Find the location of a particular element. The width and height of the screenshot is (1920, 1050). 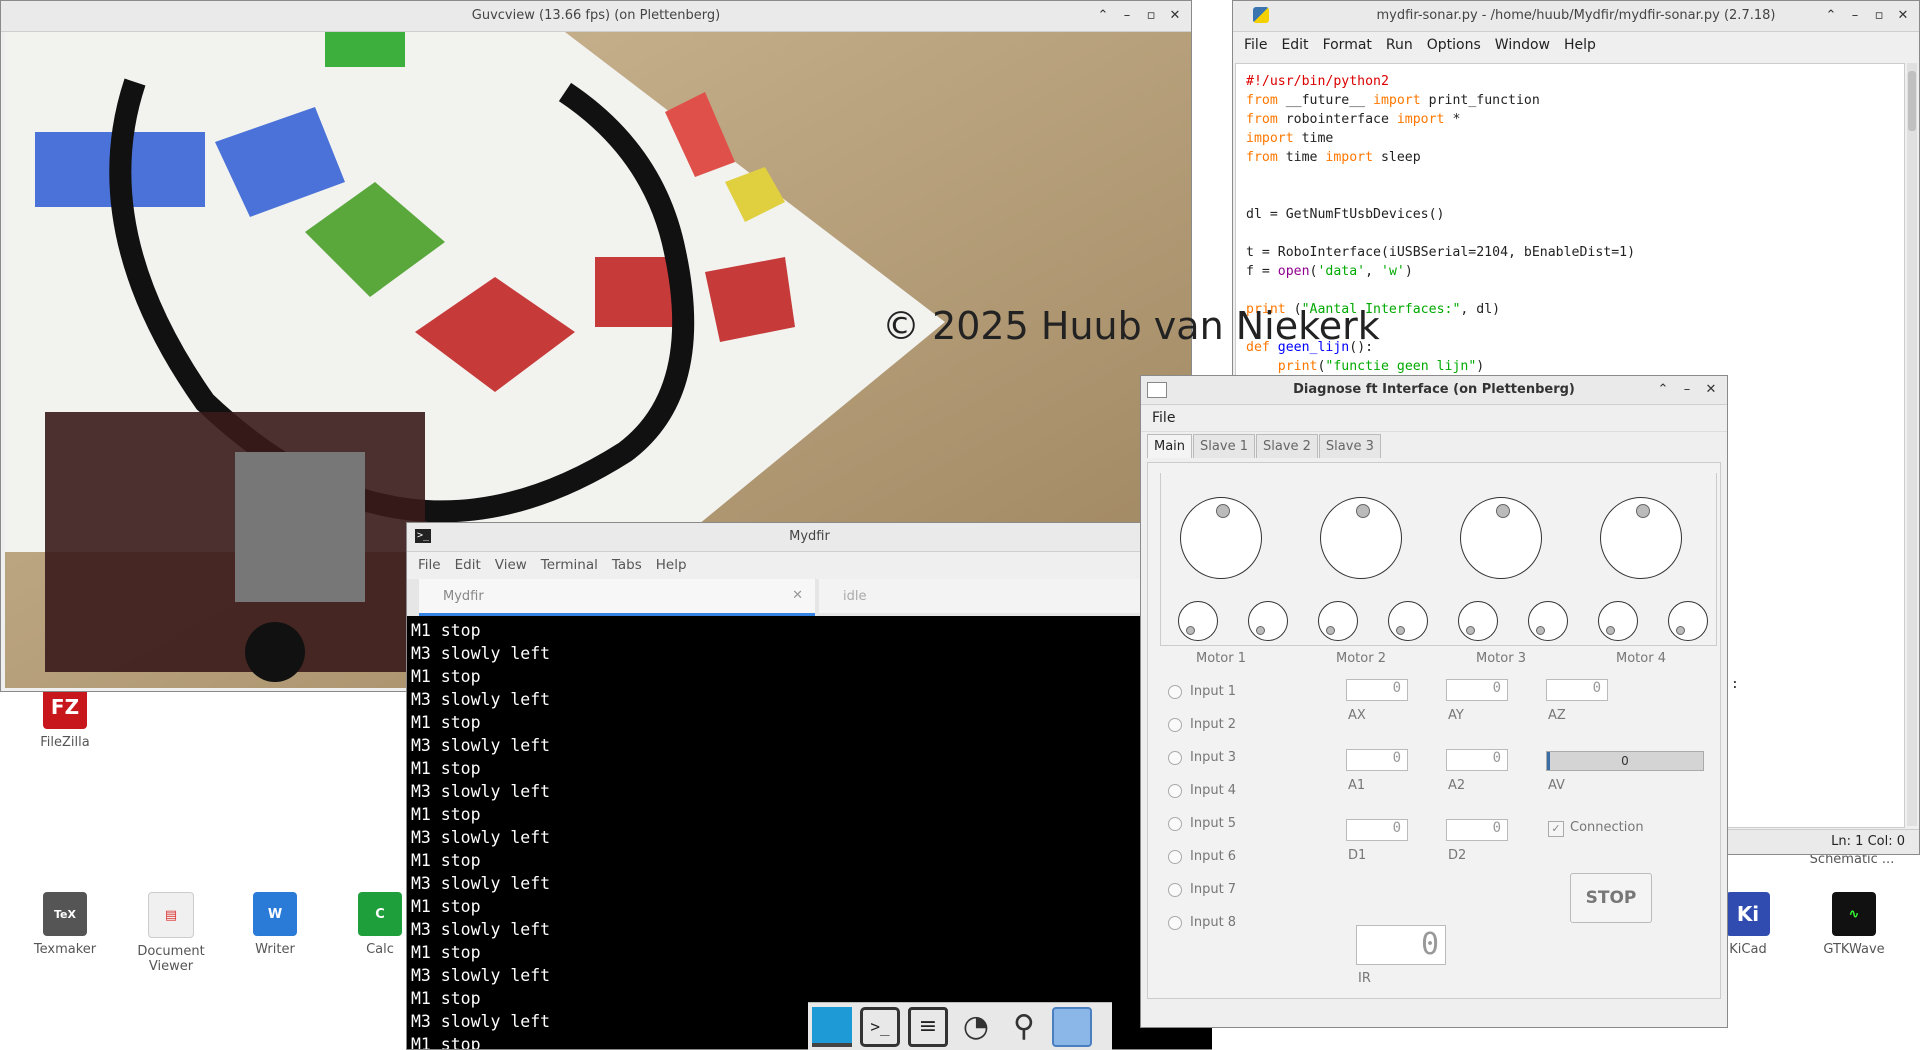

motor-1-label: Motor 1 is located at coordinates (1221, 658).